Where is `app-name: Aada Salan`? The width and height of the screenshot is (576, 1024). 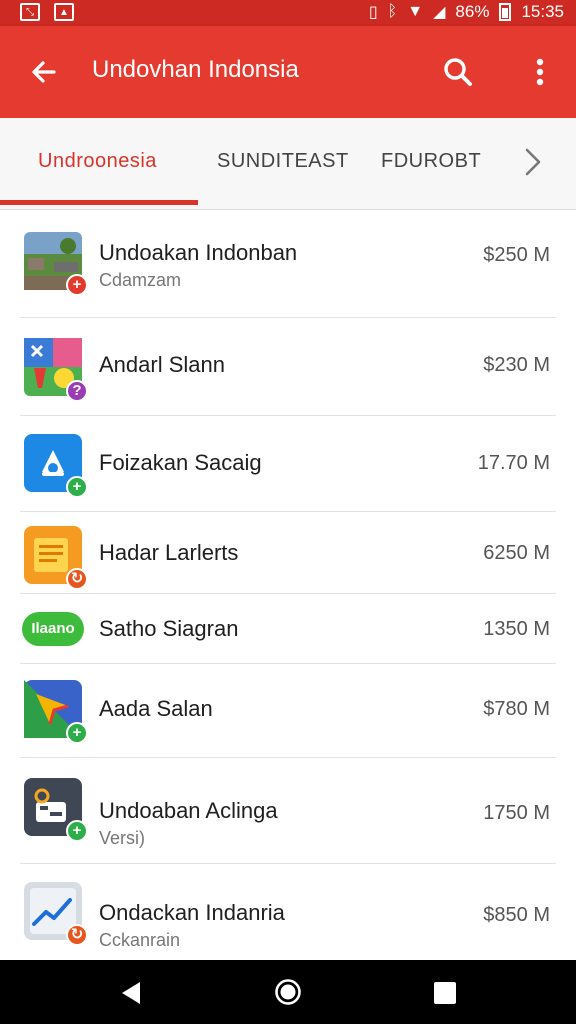
app-name: Aada Salan is located at coordinates (156, 708).